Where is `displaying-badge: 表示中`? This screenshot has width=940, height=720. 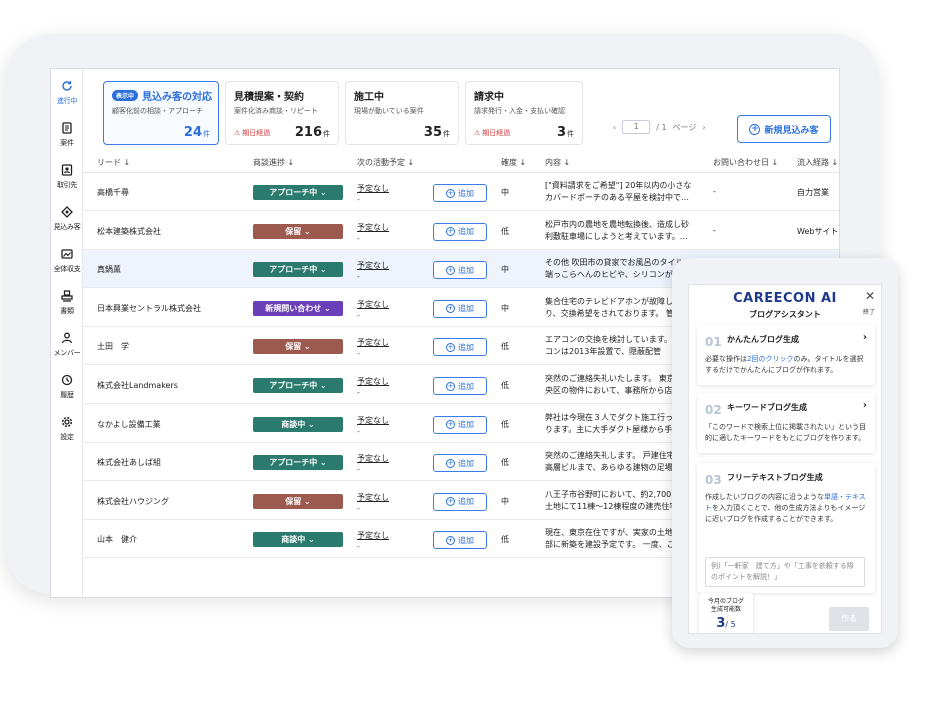 displaying-badge: 表示中 is located at coordinates (125, 95).